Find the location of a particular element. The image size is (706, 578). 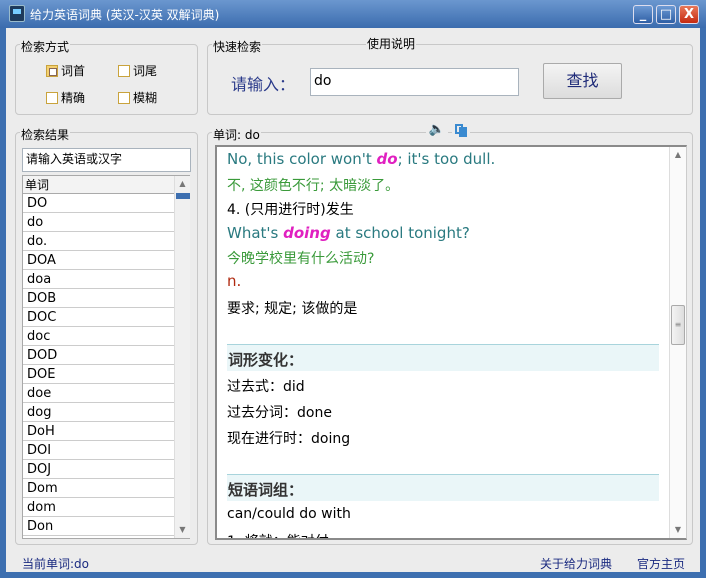

list-item: DOD is located at coordinates (98, 355).